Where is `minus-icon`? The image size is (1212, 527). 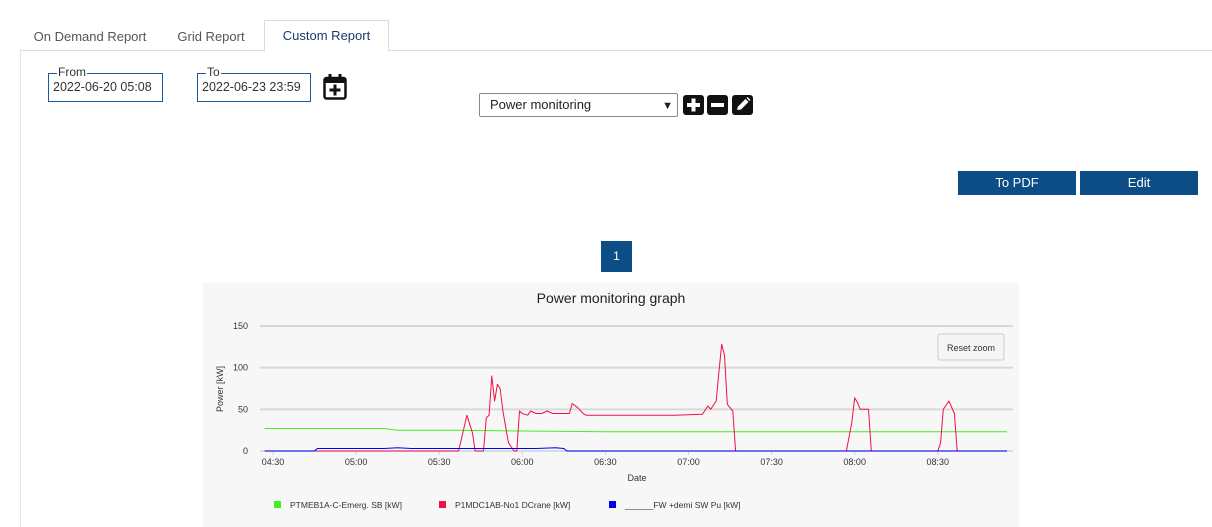 minus-icon is located at coordinates (717, 105).